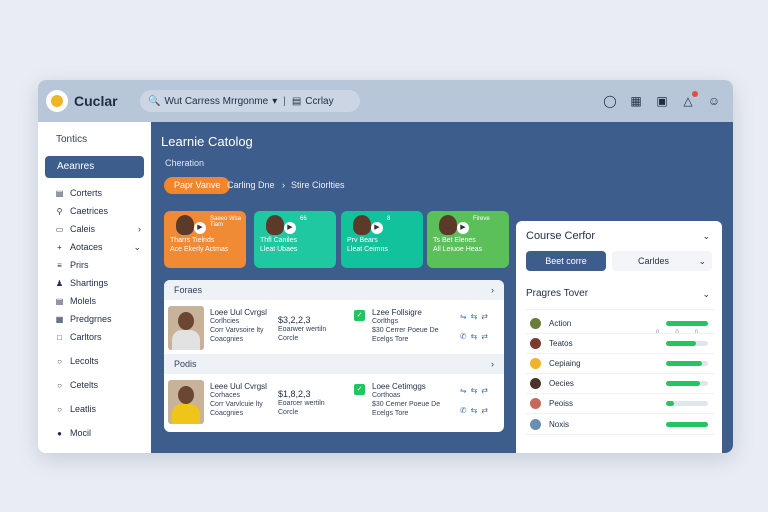  I want to click on sidebar-item: ▭ Caleis ›, so click(103, 229).